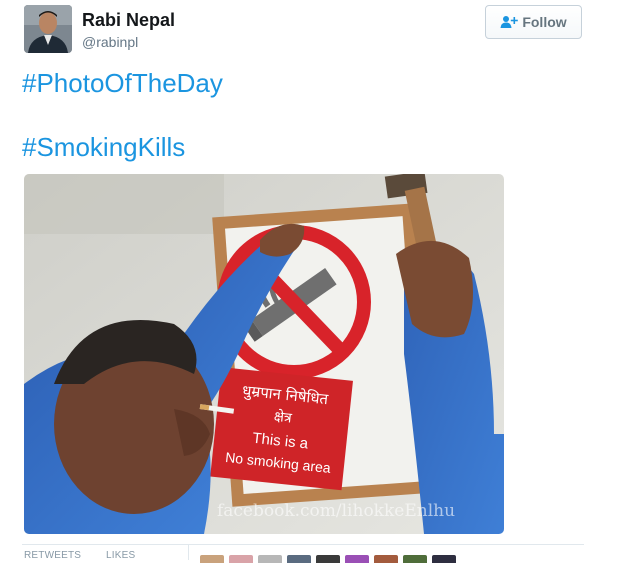 This screenshot has height=563, width=621. What do you see at coordinates (283, 417) in the screenshot?
I see `sign-nepali-line2: क्षेत्र` at bounding box center [283, 417].